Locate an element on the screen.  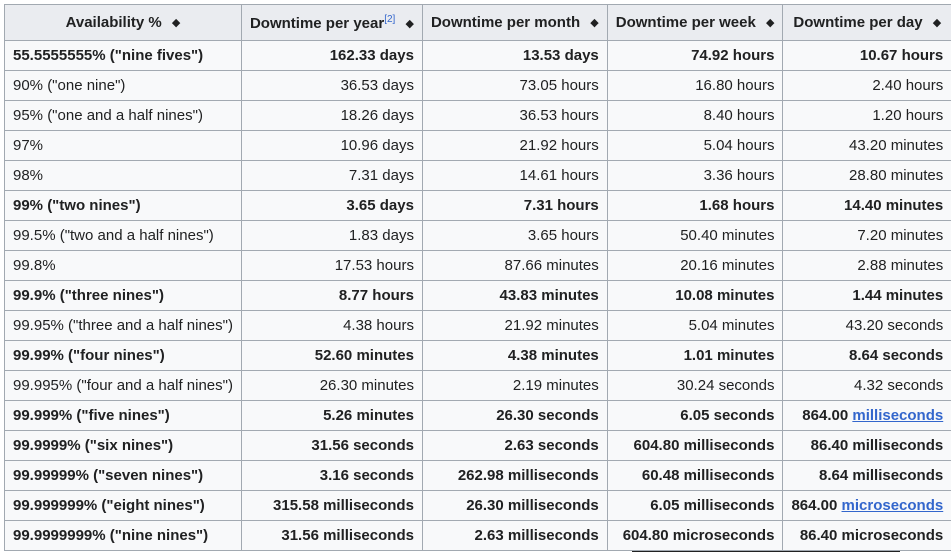
cell-availability: 99.9% ("three nines") is located at coordinates (123, 295).